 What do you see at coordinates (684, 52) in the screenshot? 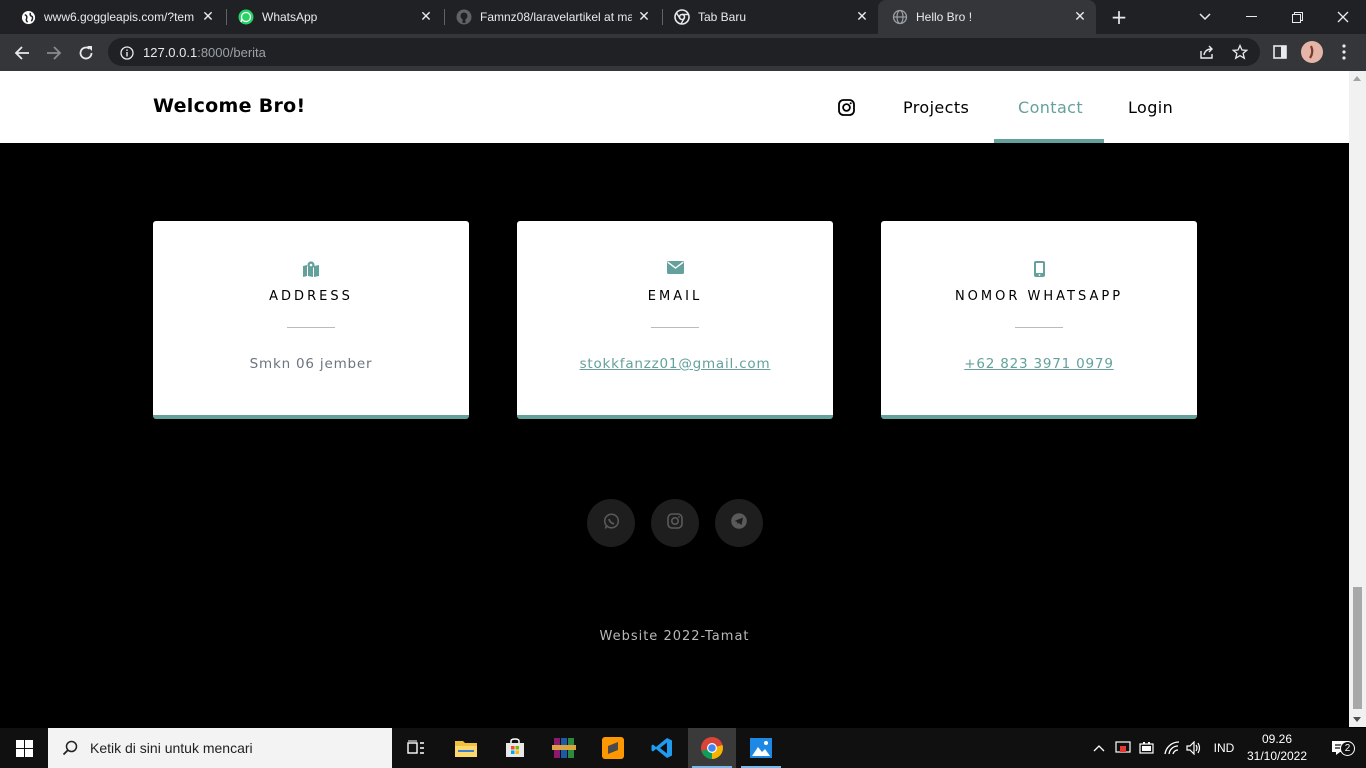
I see `address-bar: 127.0.0.1:8000/berita` at bounding box center [684, 52].